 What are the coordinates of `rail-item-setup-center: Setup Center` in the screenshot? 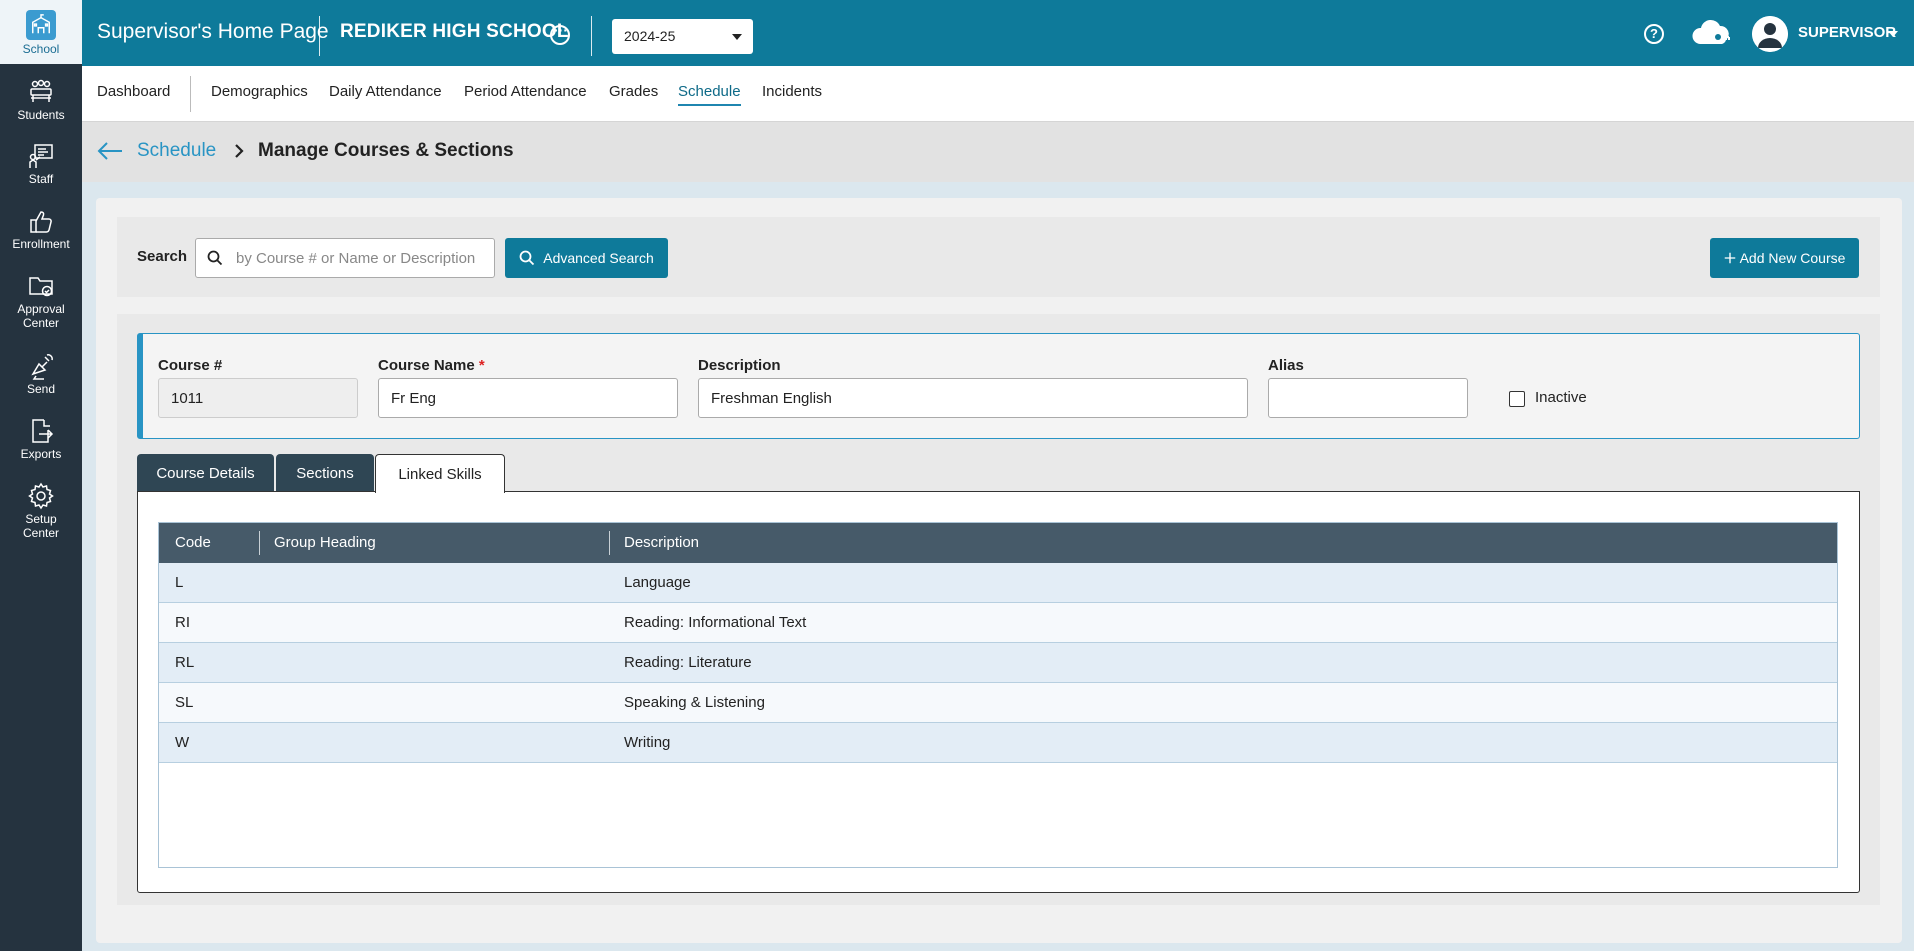 It's located at (41, 511).